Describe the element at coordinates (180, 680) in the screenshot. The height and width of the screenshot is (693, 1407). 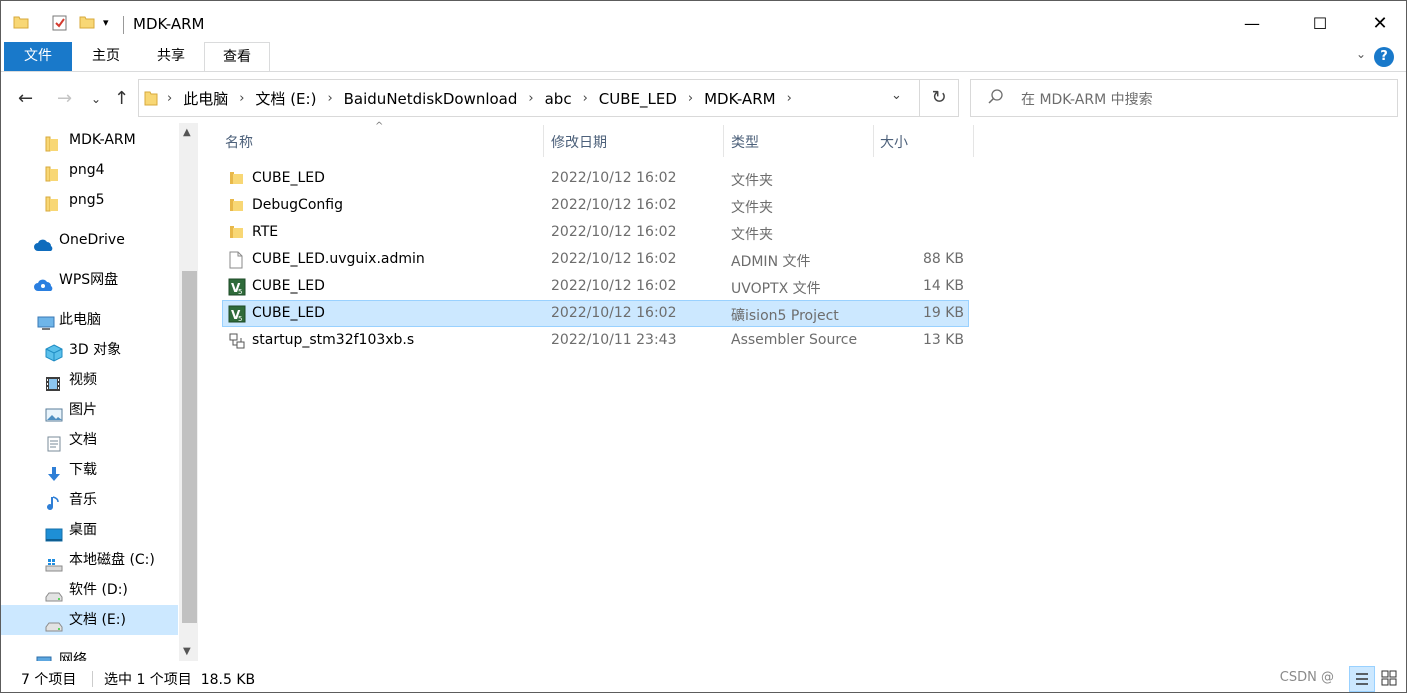
I see `selection-info: 选中 1 个项目 18.5 KB` at that location.